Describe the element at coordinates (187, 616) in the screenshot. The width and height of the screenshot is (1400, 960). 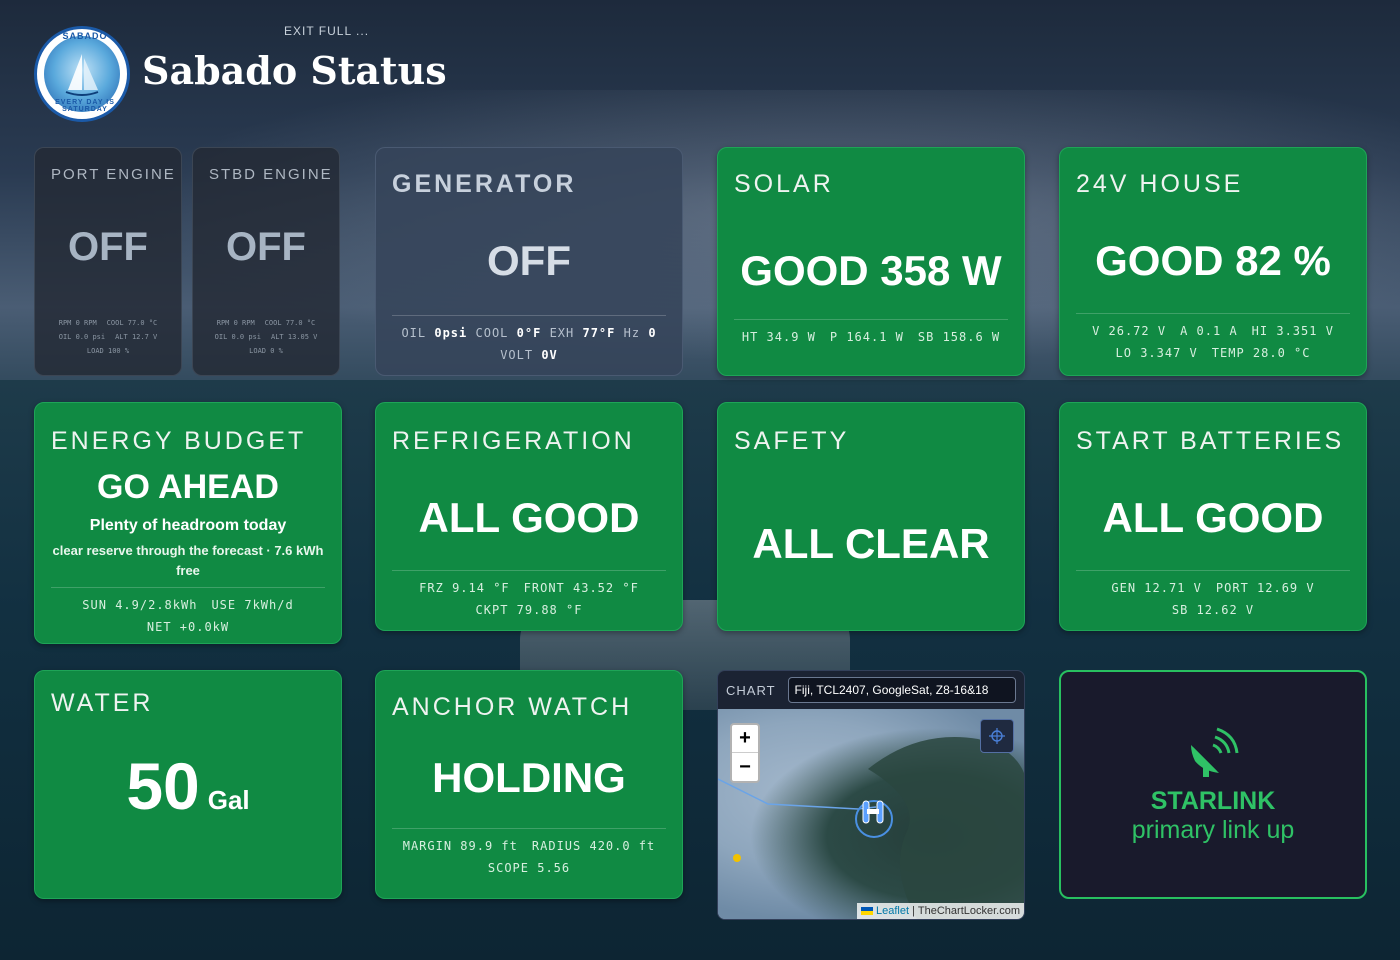
I see `energy-details: SUN 4.9/2.8kWh USE 7kWh/d NET +0.0kW` at that location.